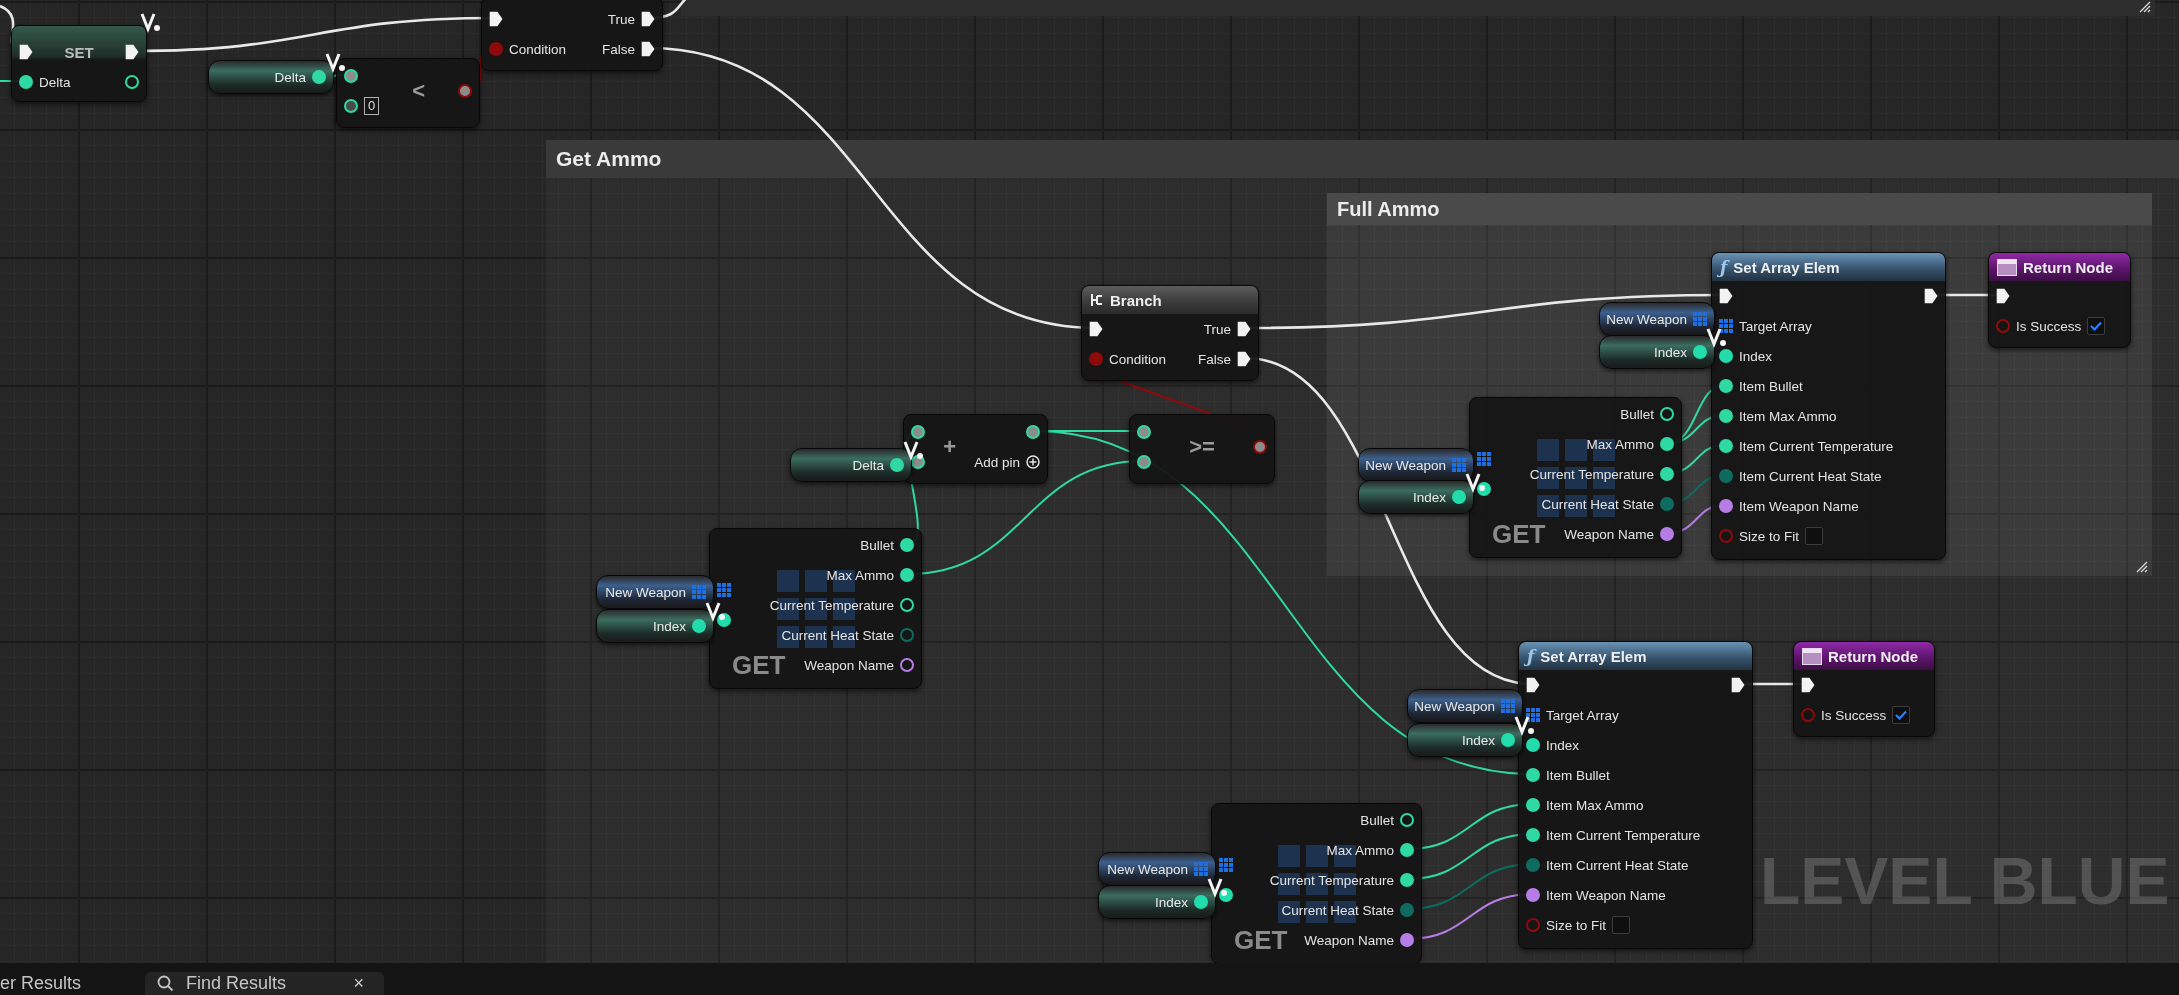 This screenshot has width=2179, height=995. What do you see at coordinates (618, 49) in the screenshot?
I see `pin-label: False` at bounding box center [618, 49].